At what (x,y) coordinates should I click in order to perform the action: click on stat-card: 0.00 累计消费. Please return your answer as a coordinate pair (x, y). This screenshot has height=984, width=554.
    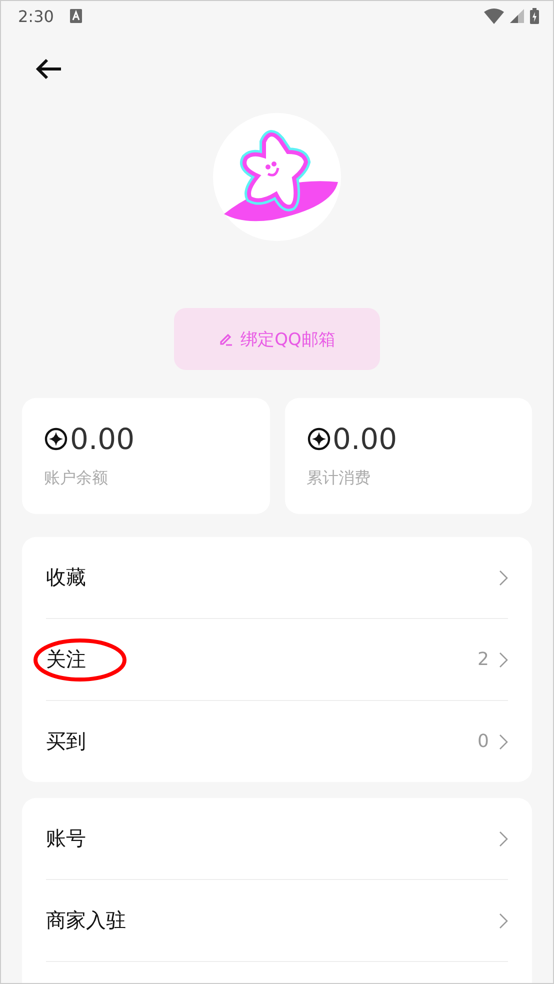
    Looking at the image, I should click on (408, 456).